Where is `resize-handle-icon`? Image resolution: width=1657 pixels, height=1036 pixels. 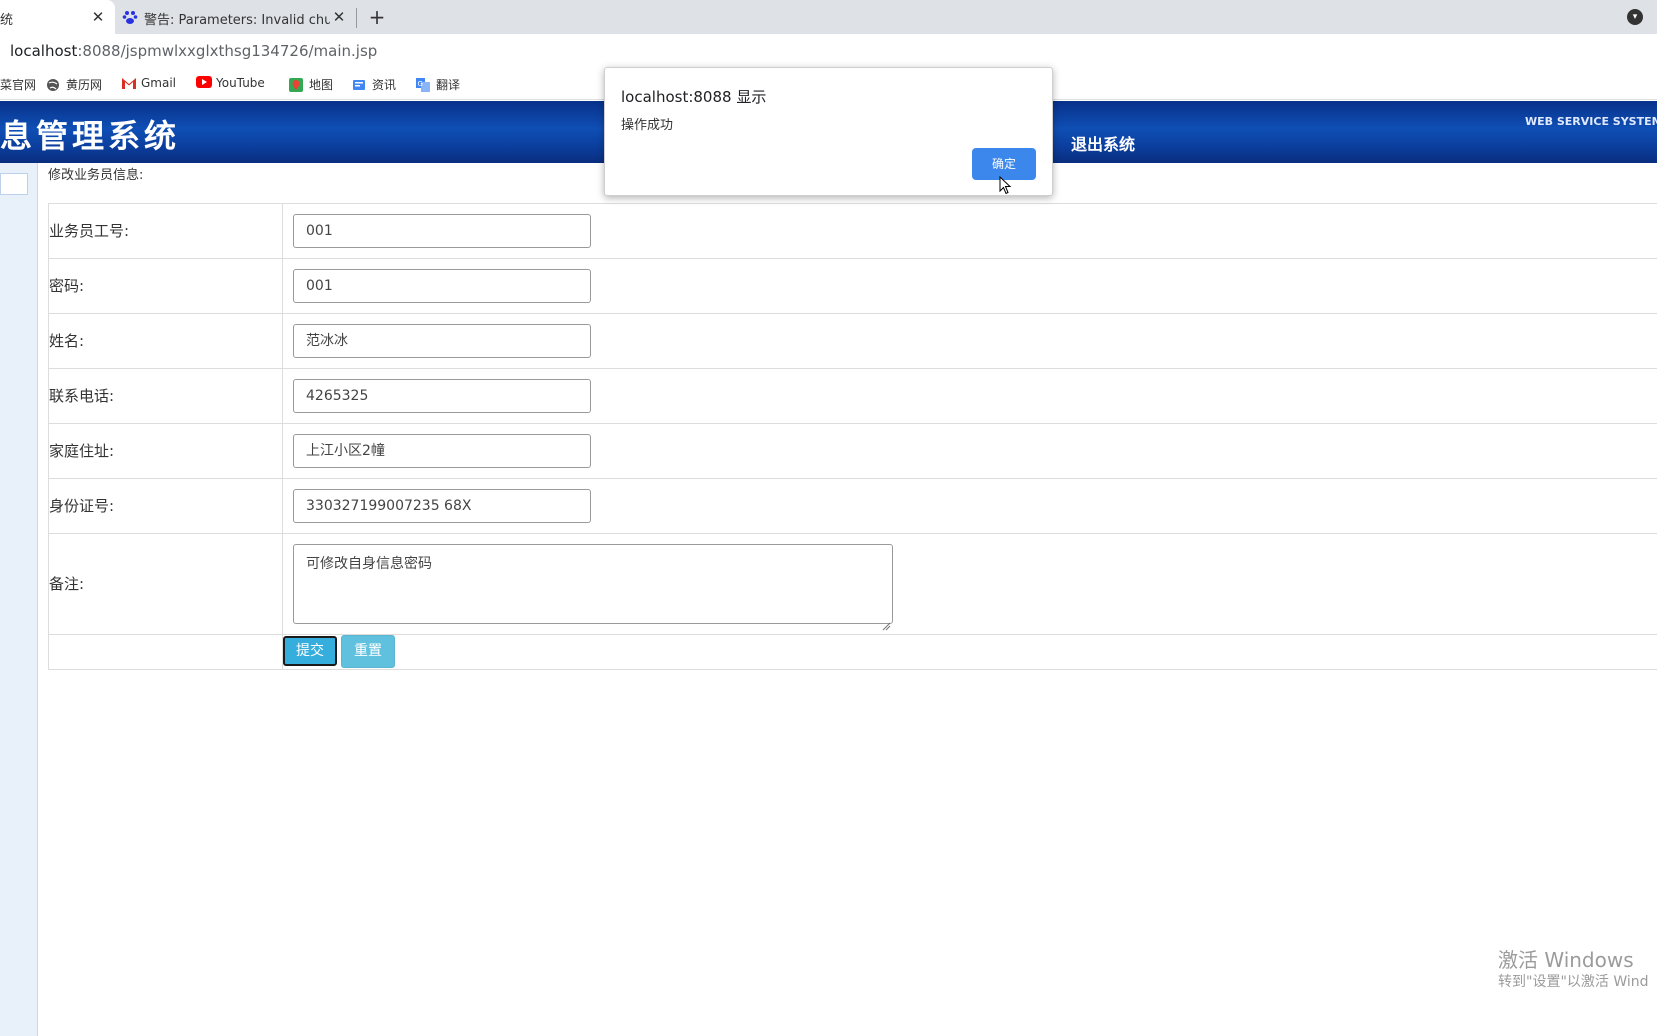
resize-handle-icon is located at coordinates (886, 626).